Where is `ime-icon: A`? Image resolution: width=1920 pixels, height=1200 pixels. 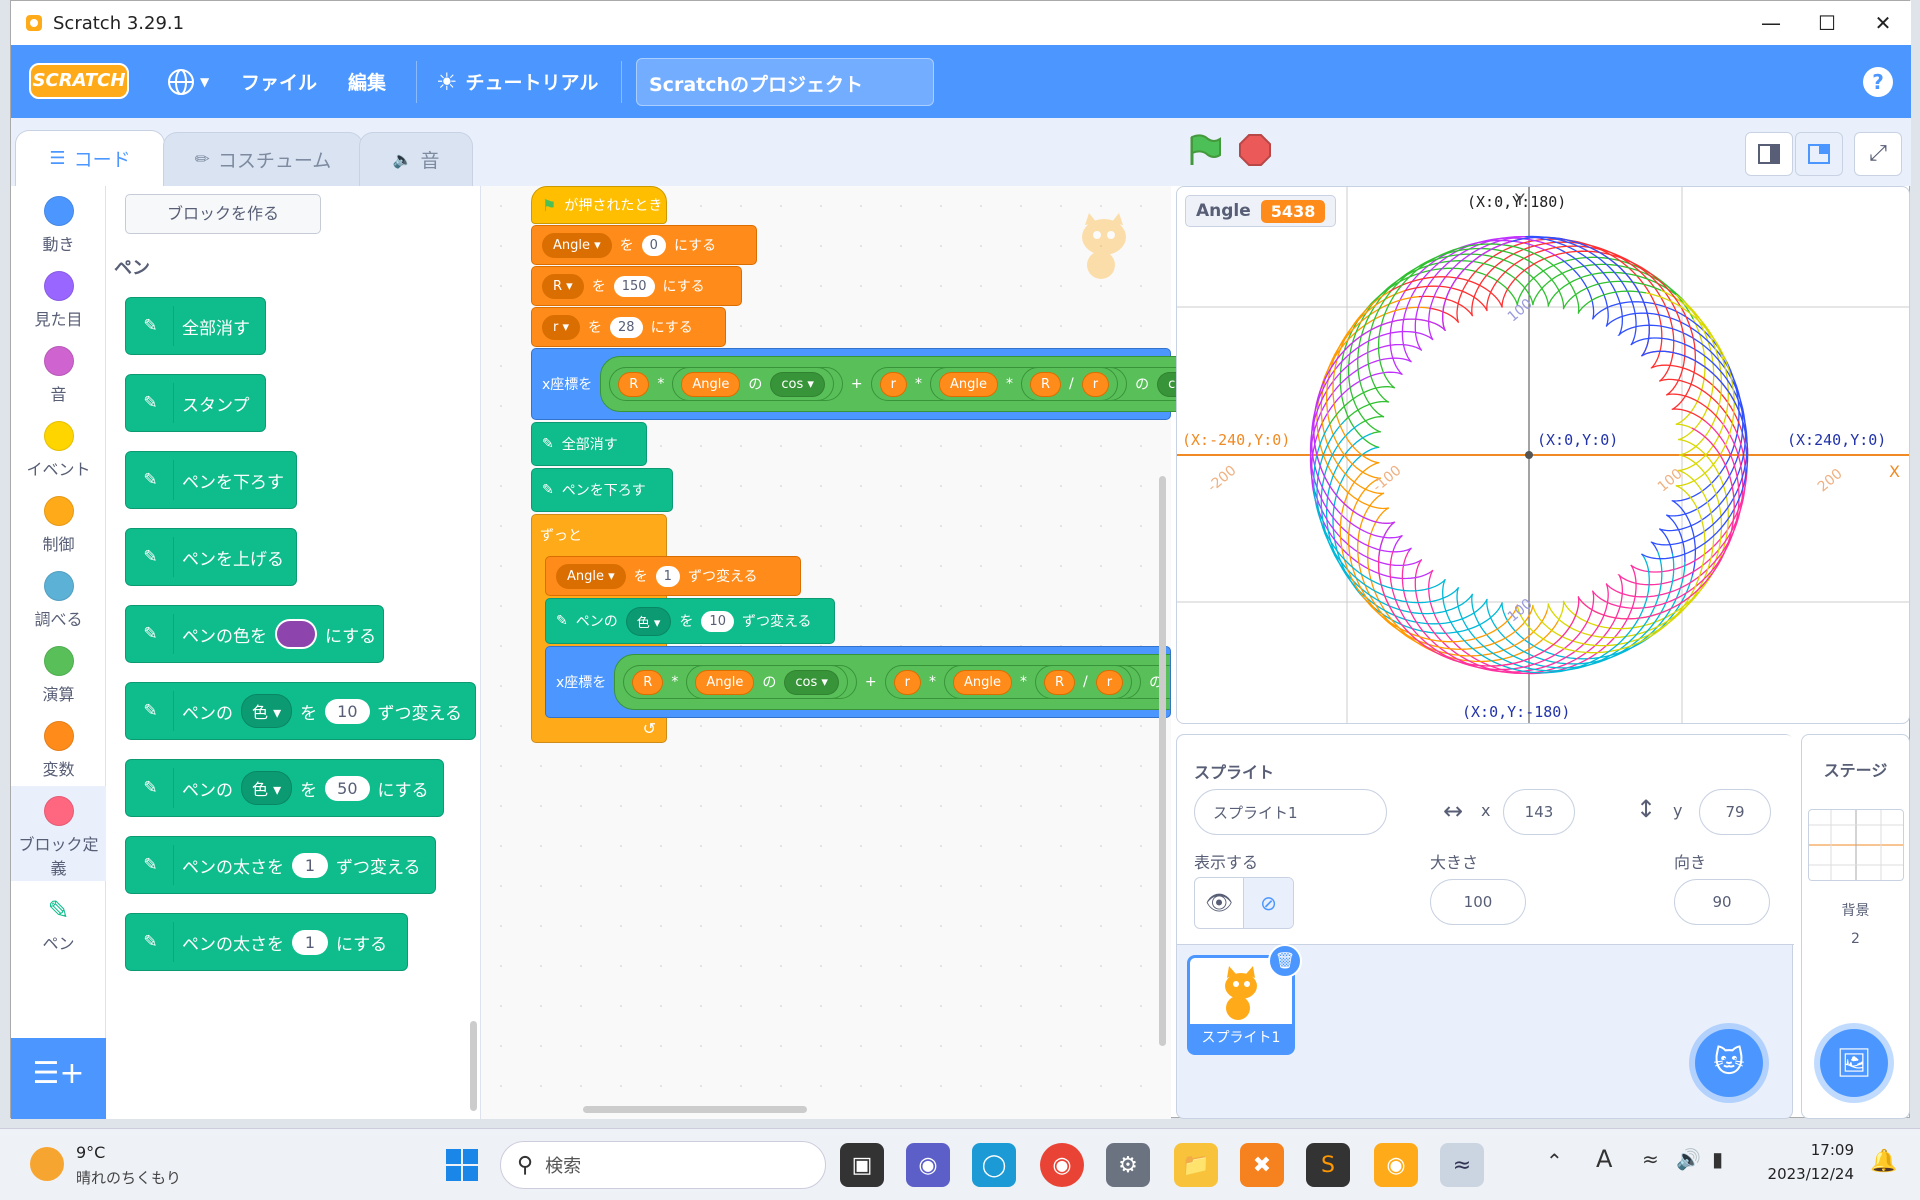 ime-icon: A is located at coordinates (1604, 1159).